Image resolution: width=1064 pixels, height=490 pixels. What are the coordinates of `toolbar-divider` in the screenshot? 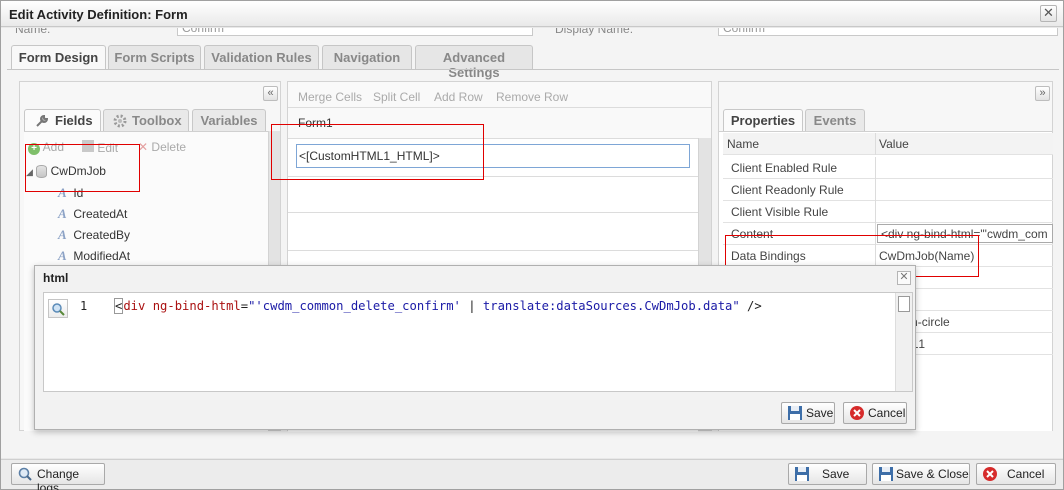 It's located at (499, 107).